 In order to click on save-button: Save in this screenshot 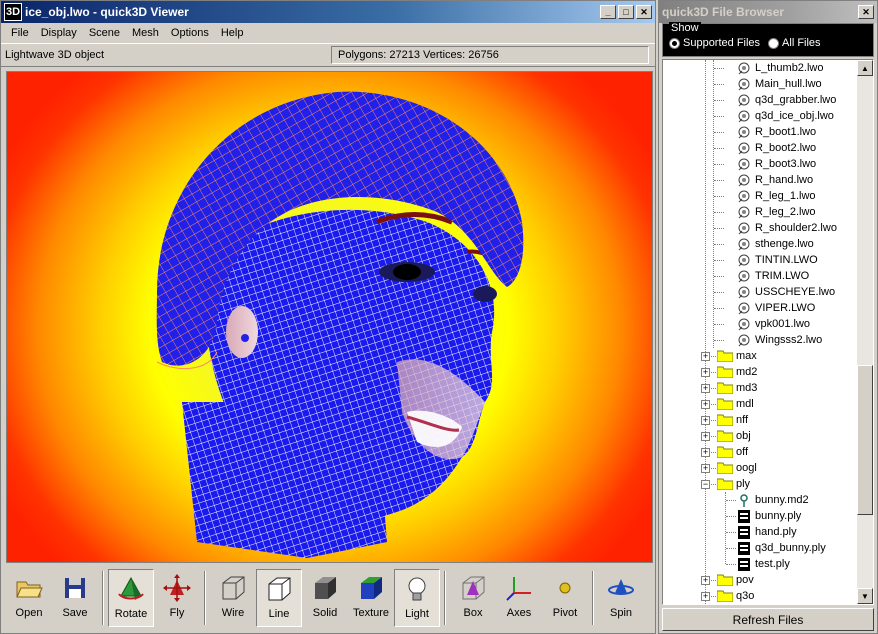, I will do `click(75, 598)`.